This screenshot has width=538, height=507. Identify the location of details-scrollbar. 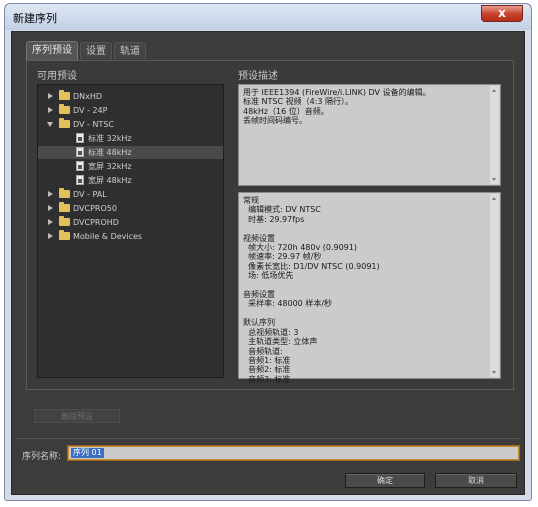
(494, 285).